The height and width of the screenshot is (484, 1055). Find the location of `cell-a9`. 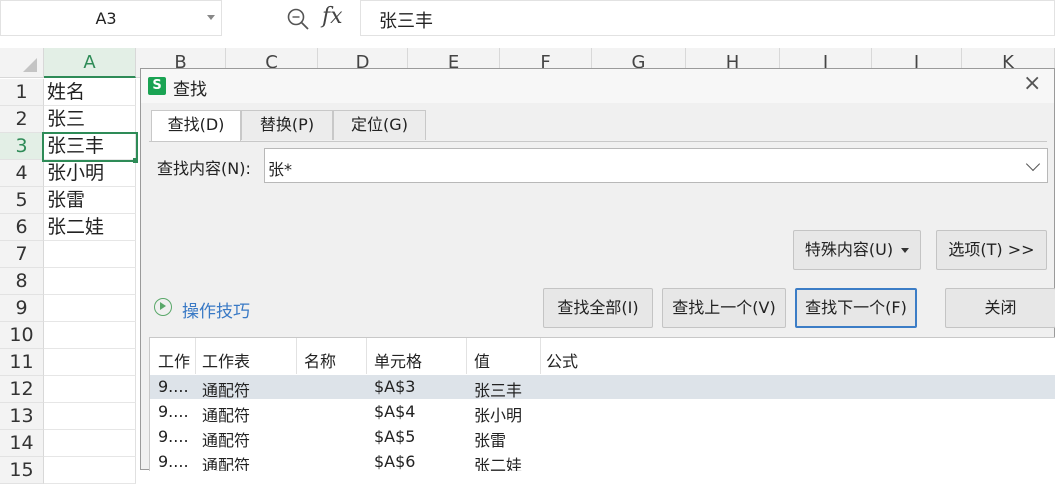

cell-a9 is located at coordinates (90, 308).